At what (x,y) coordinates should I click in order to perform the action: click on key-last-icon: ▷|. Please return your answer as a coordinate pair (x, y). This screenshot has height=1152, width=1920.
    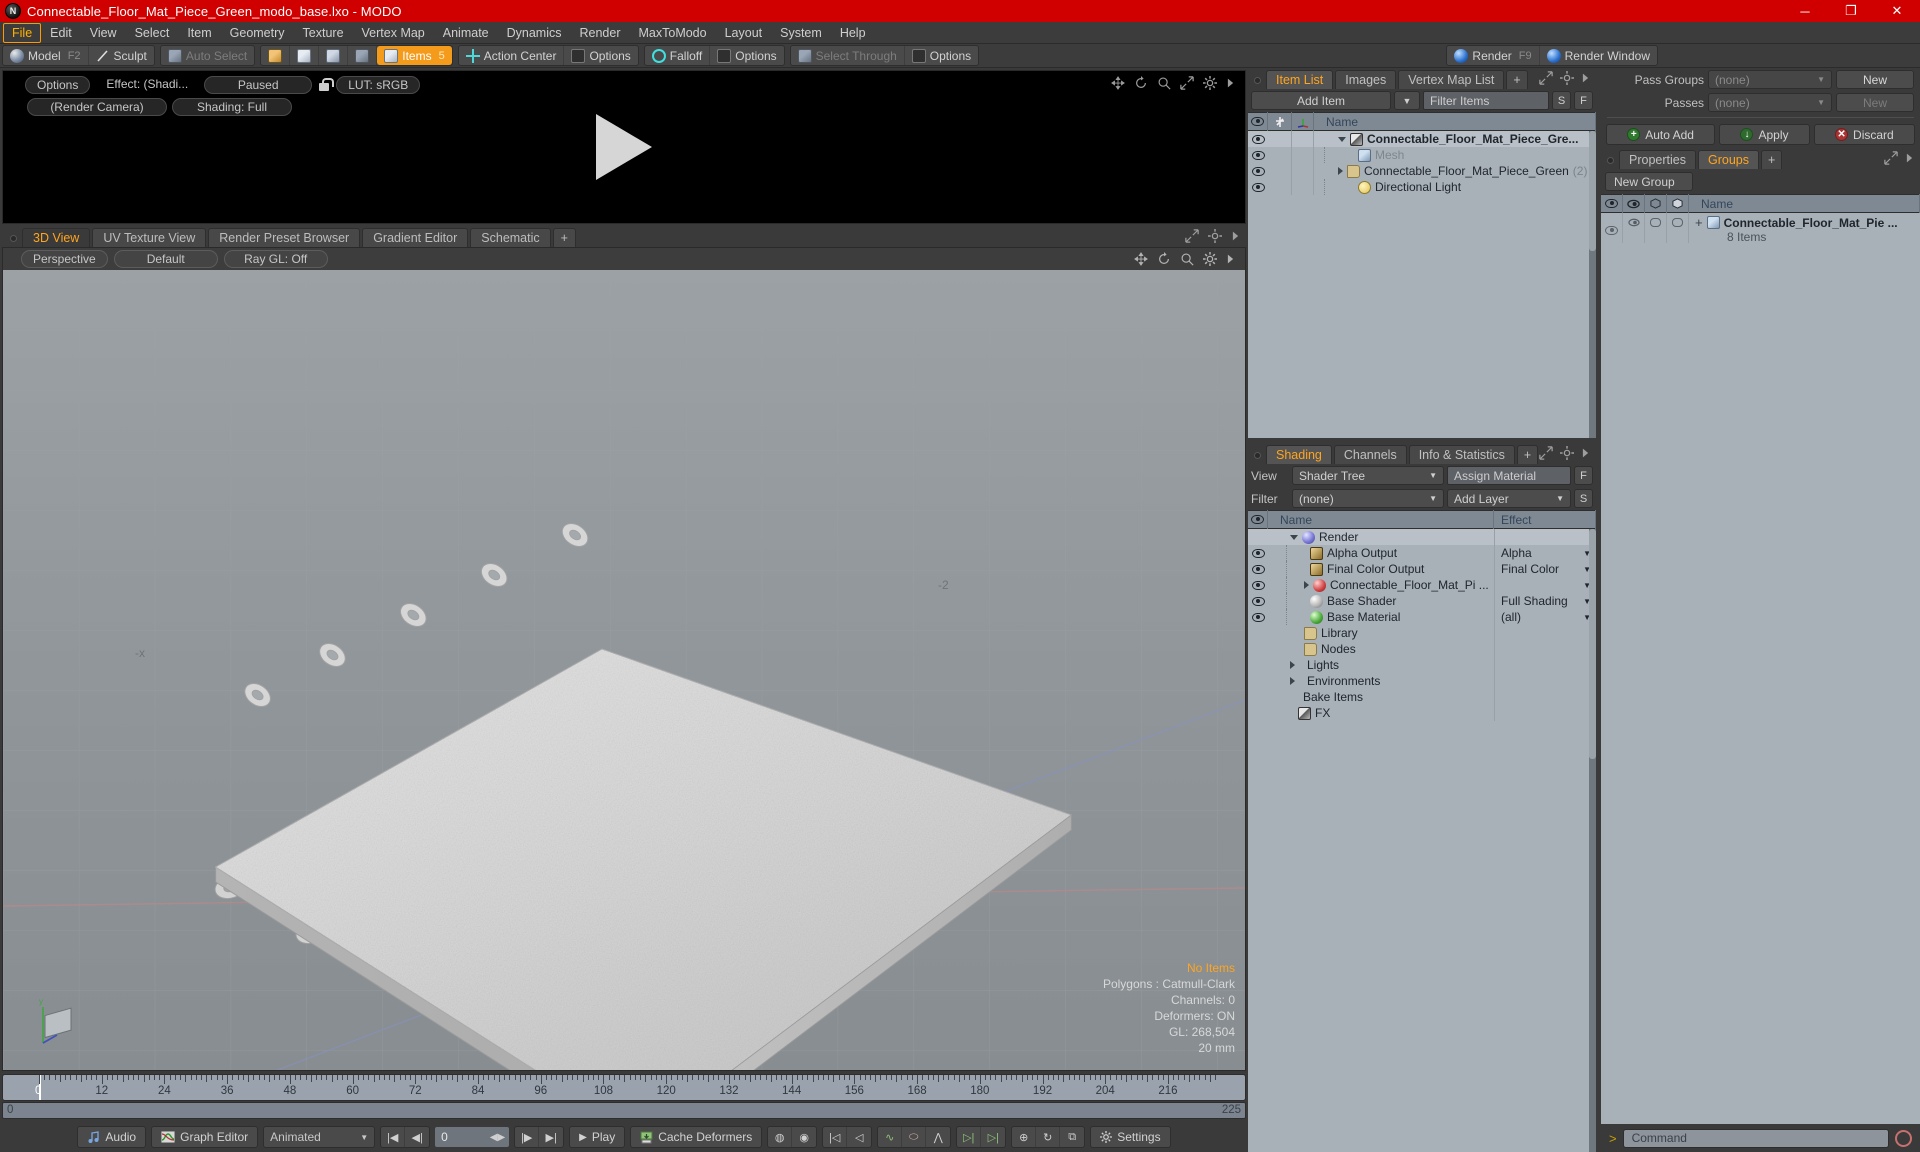
    Looking at the image, I should click on (993, 1137).